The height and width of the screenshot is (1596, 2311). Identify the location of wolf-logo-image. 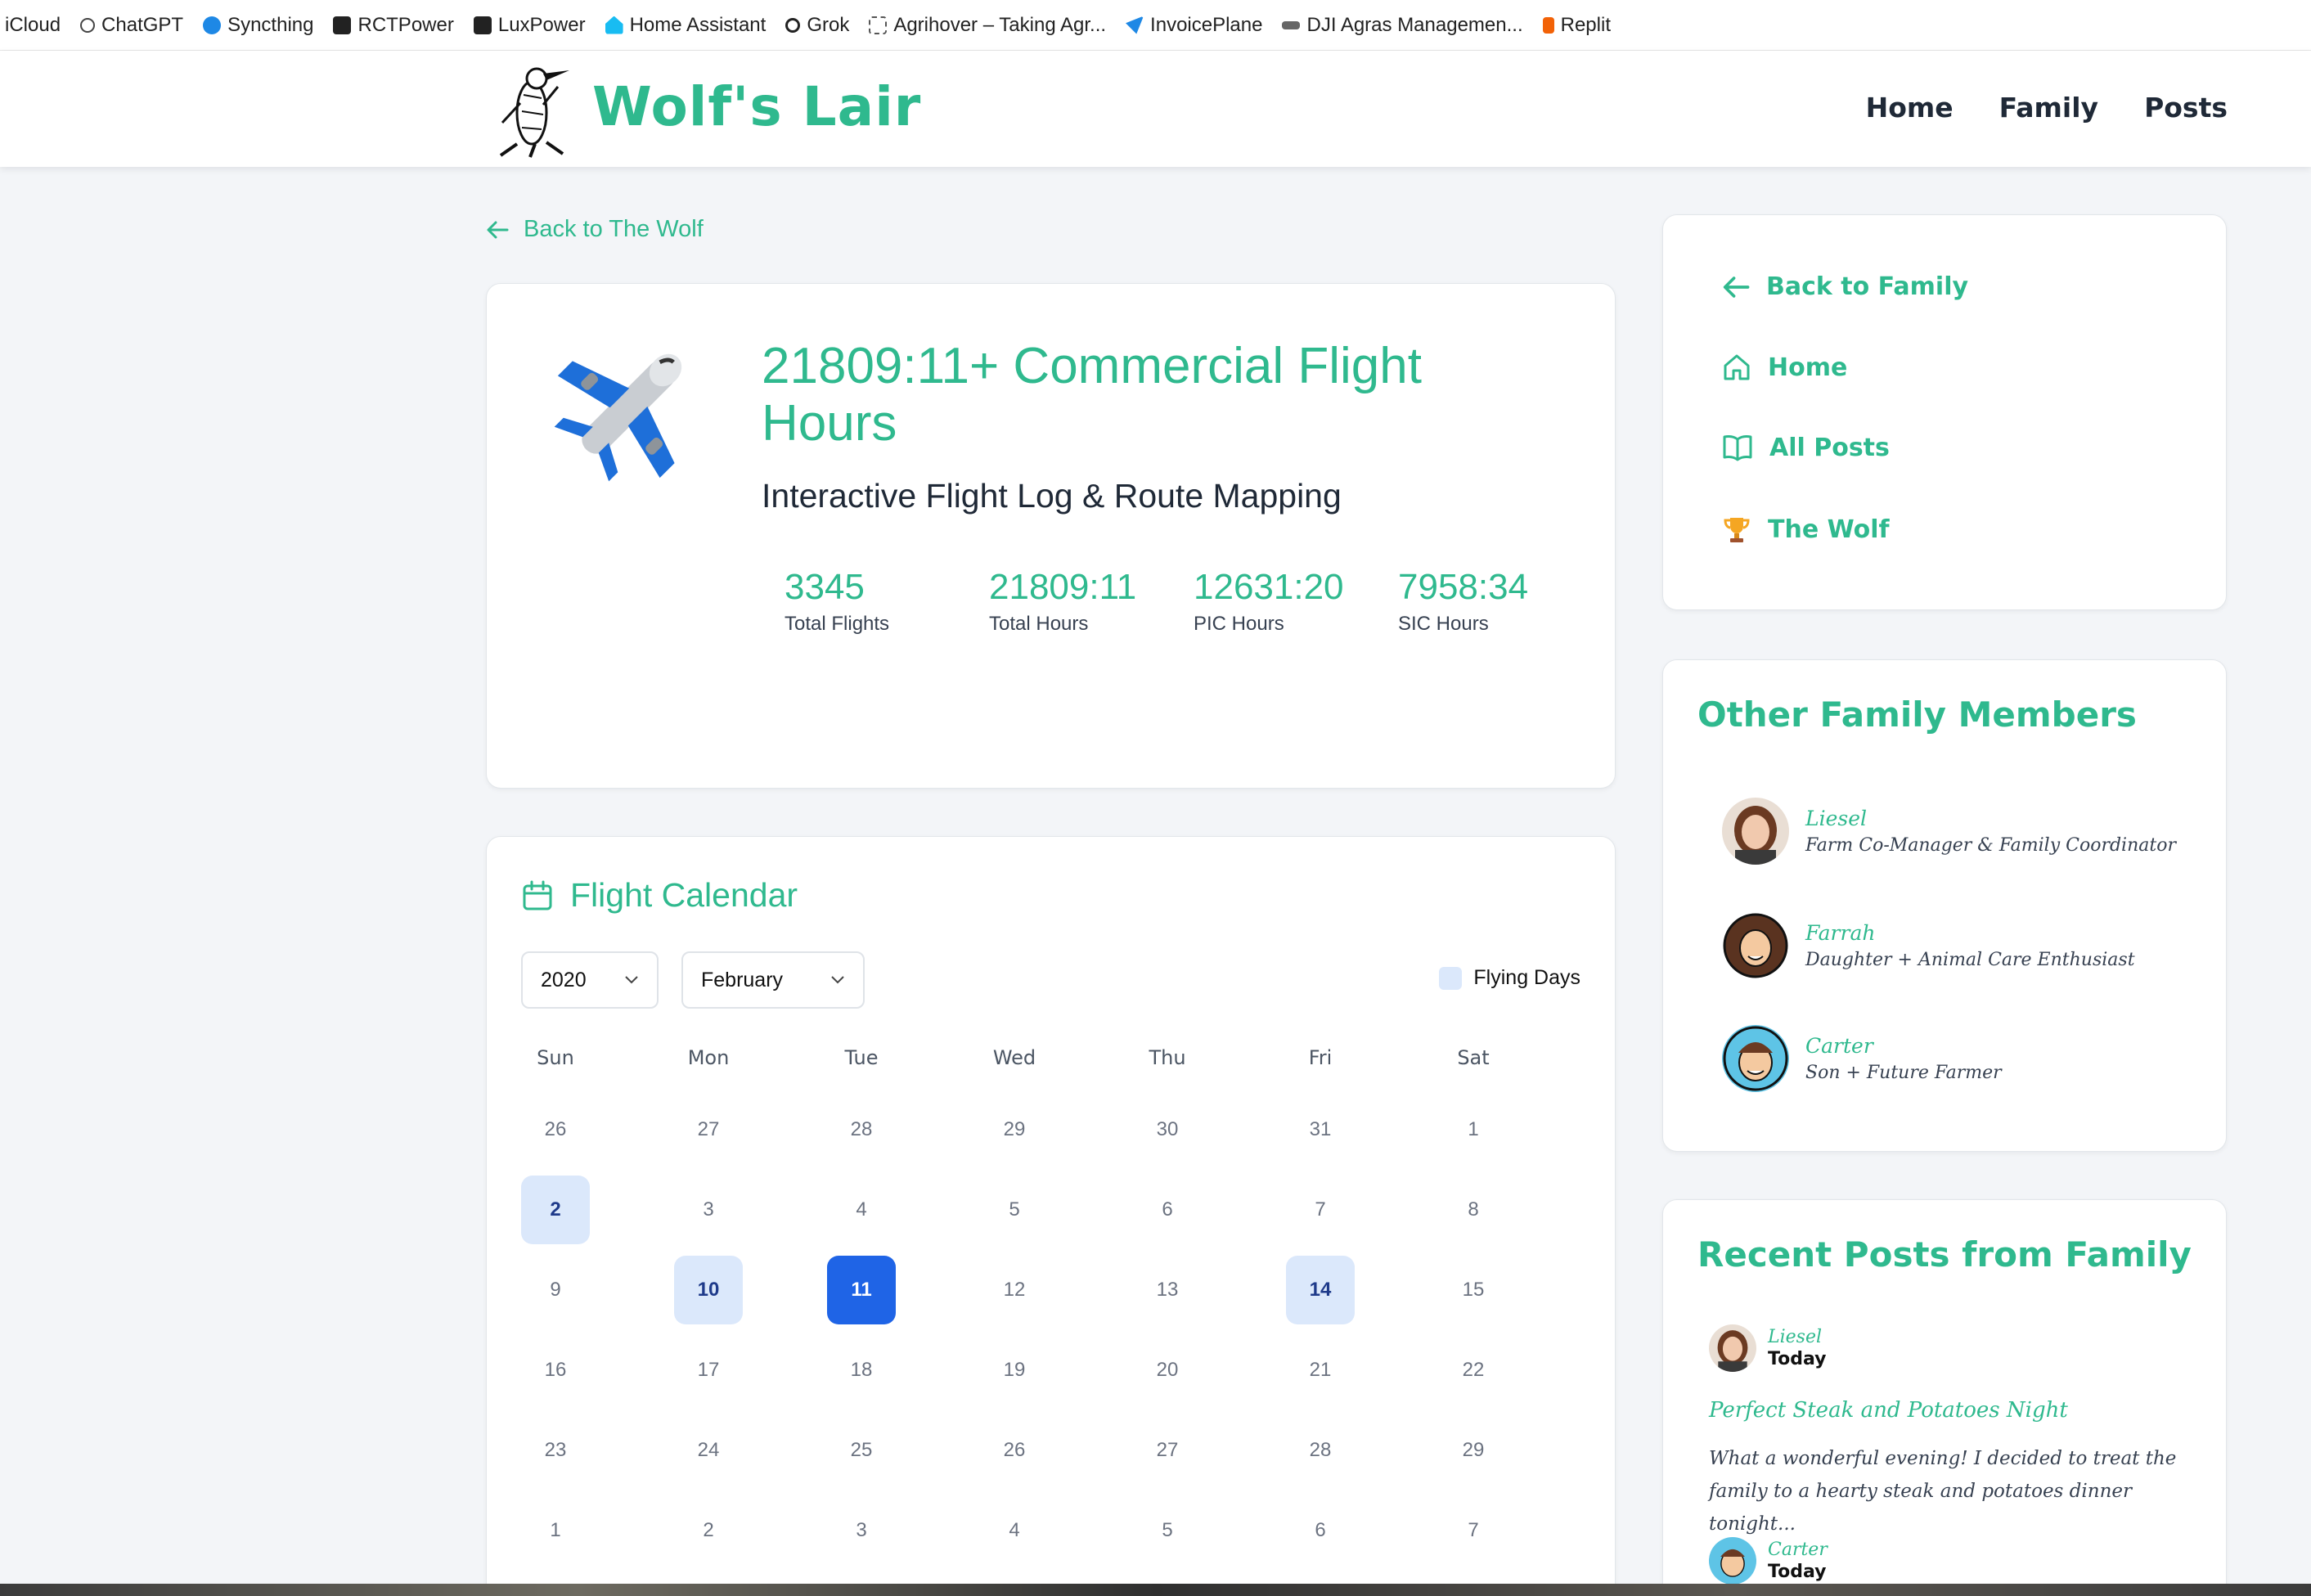
(531, 110).